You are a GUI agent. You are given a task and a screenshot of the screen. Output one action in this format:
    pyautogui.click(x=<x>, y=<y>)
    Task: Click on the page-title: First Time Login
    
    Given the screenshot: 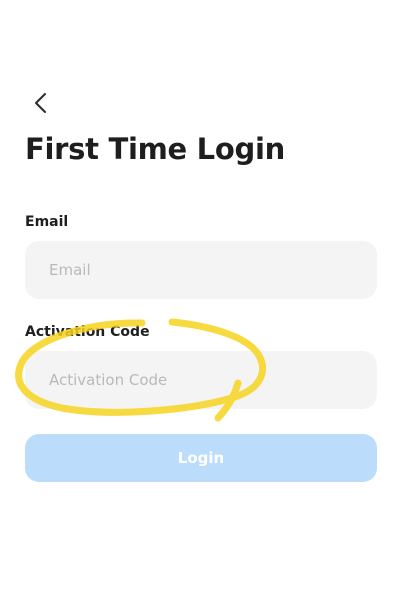 What is the action you would take?
    pyautogui.click(x=155, y=149)
    